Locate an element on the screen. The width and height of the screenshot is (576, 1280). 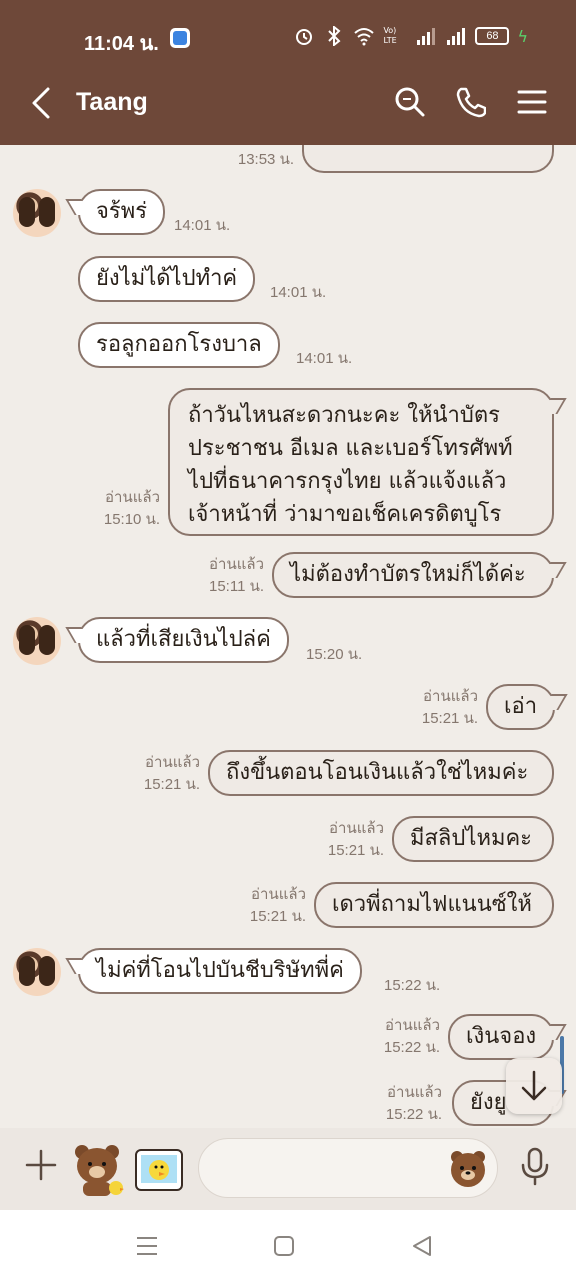
message-bubble: เอ่า is located at coordinates (521, 707).